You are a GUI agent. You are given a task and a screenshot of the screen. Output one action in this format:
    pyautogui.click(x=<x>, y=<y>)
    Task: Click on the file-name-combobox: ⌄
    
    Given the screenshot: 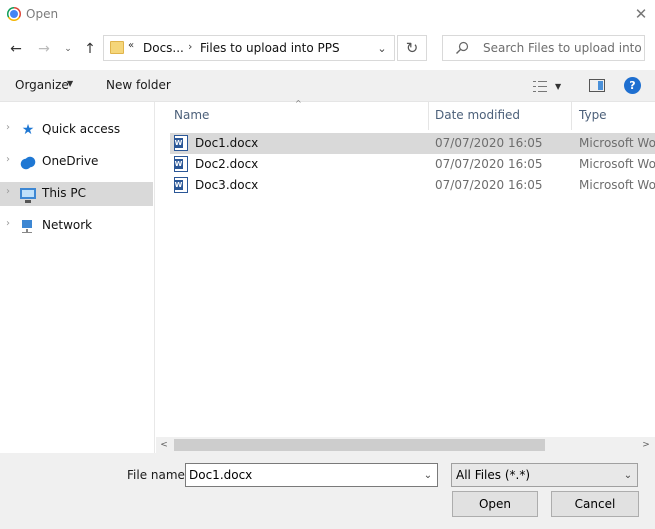 What is the action you would take?
    pyautogui.click(x=311, y=475)
    